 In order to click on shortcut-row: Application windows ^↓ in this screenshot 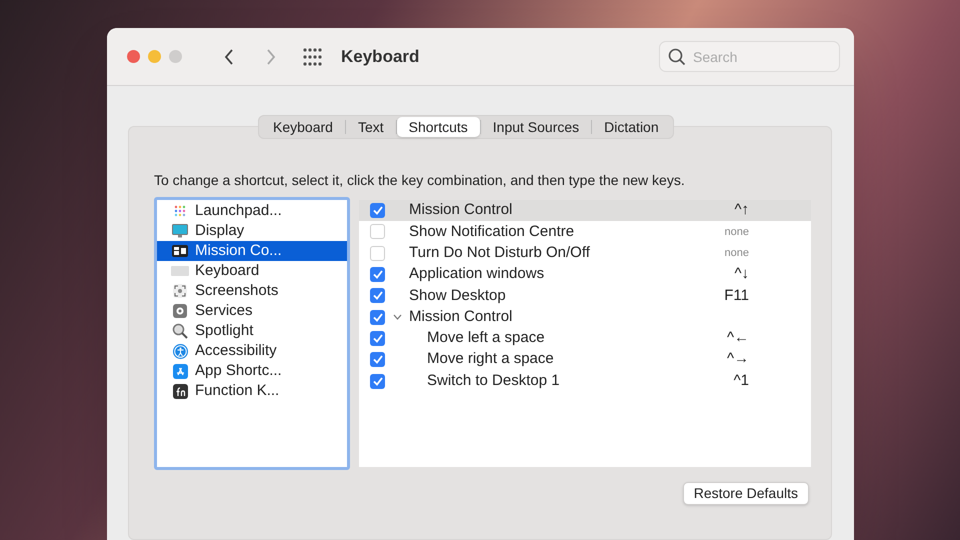, I will do `click(585, 275)`.